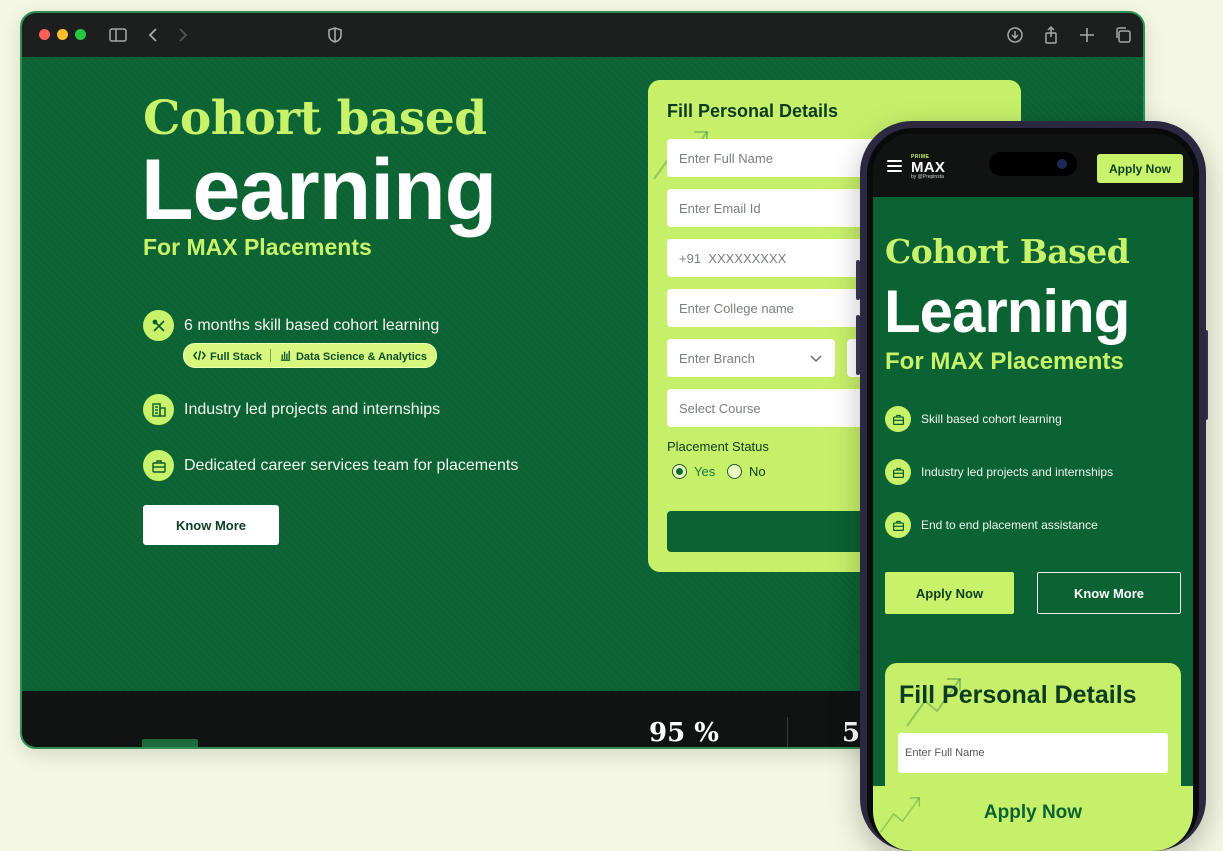 Image resolution: width=1223 pixels, height=851 pixels. I want to click on chevron-down-icon, so click(816, 358).